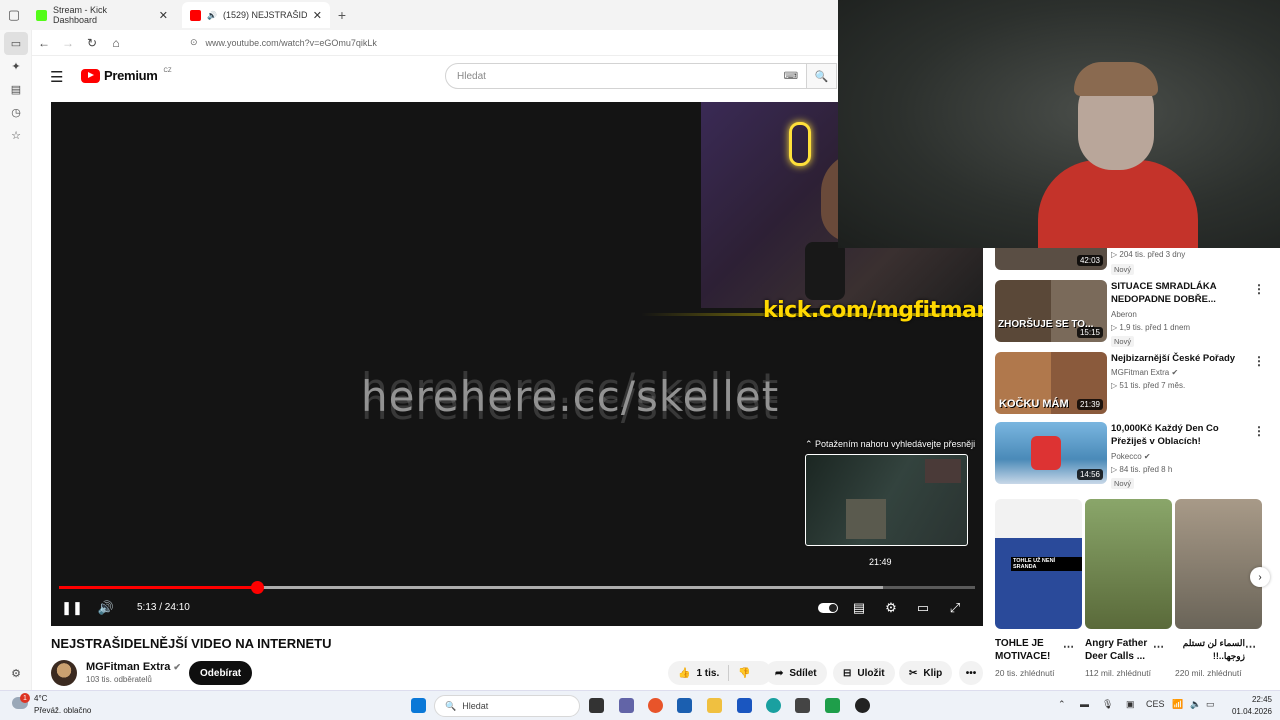  I want to click on collections-icon: ▤, so click(16, 89).